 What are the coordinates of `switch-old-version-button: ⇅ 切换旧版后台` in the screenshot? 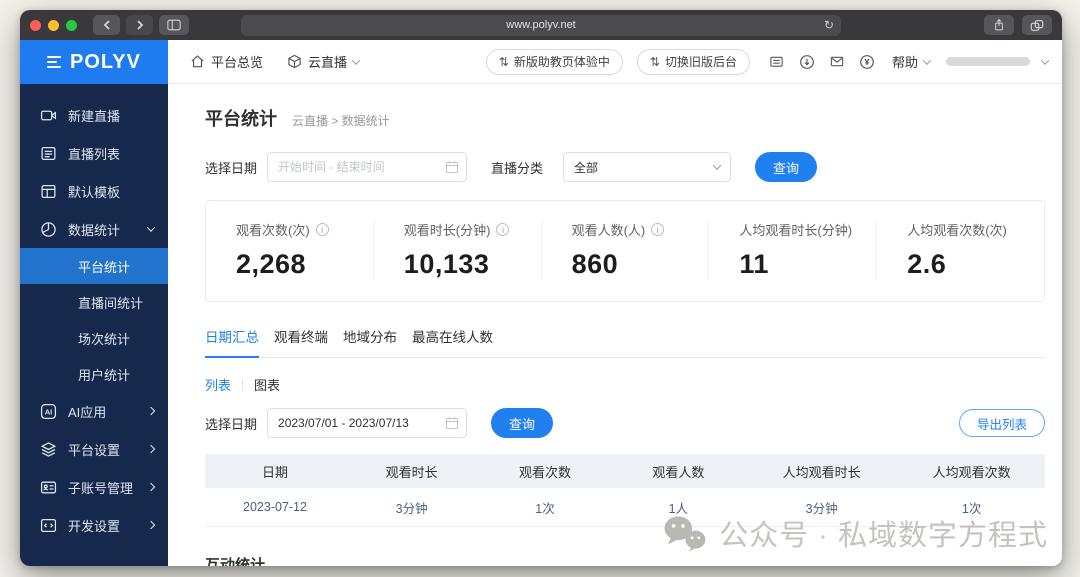 It's located at (693, 61).